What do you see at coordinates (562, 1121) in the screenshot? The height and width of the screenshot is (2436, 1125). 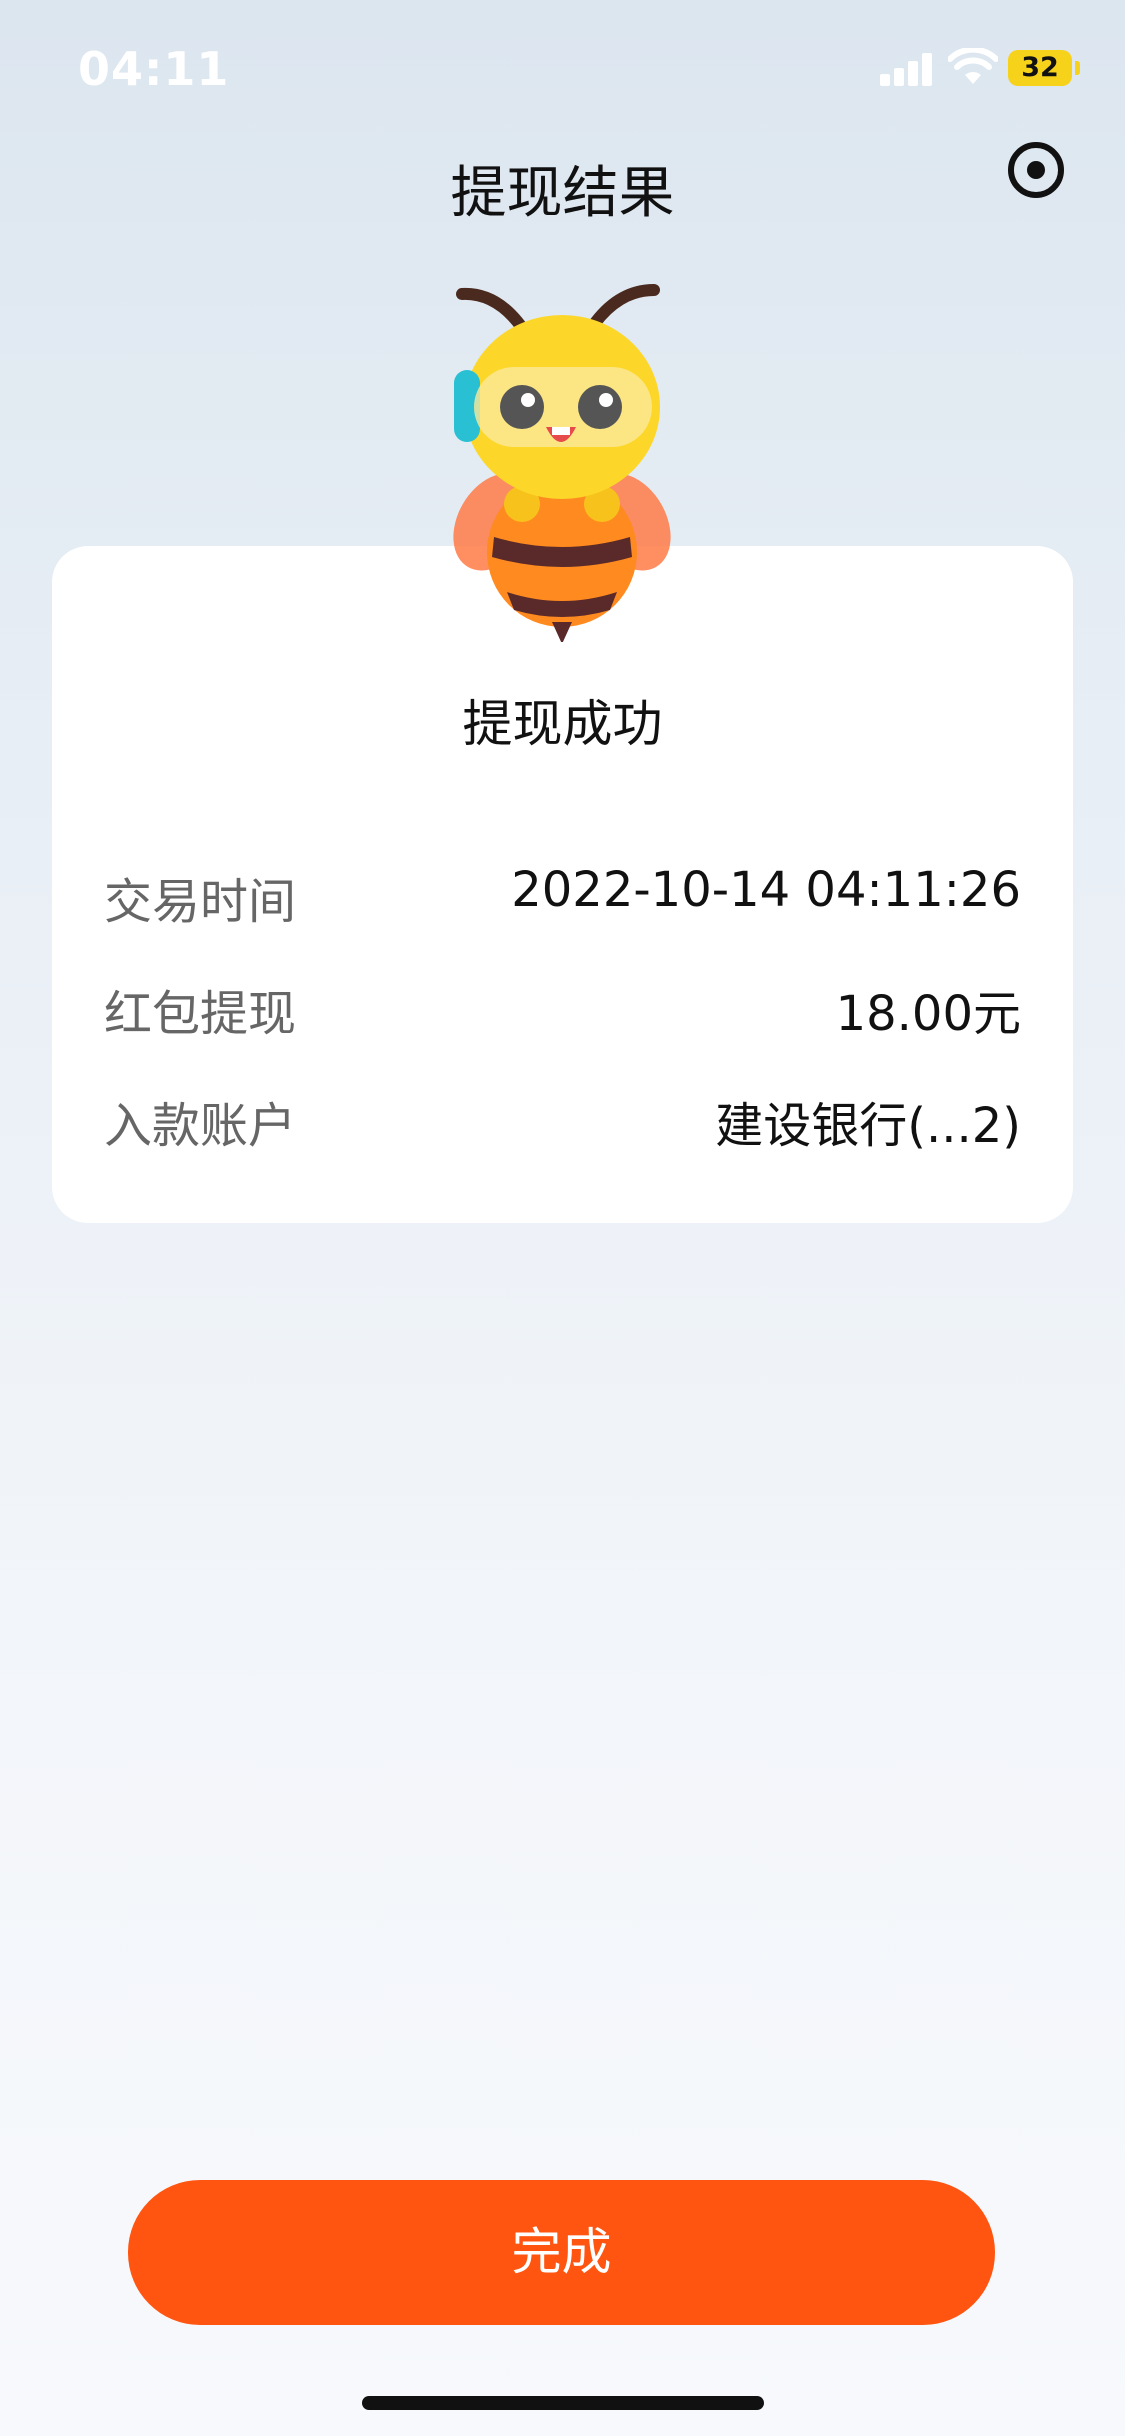 I see `row-deposit-account: 入款账户 建设银行(...2)` at bounding box center [562, 1121].